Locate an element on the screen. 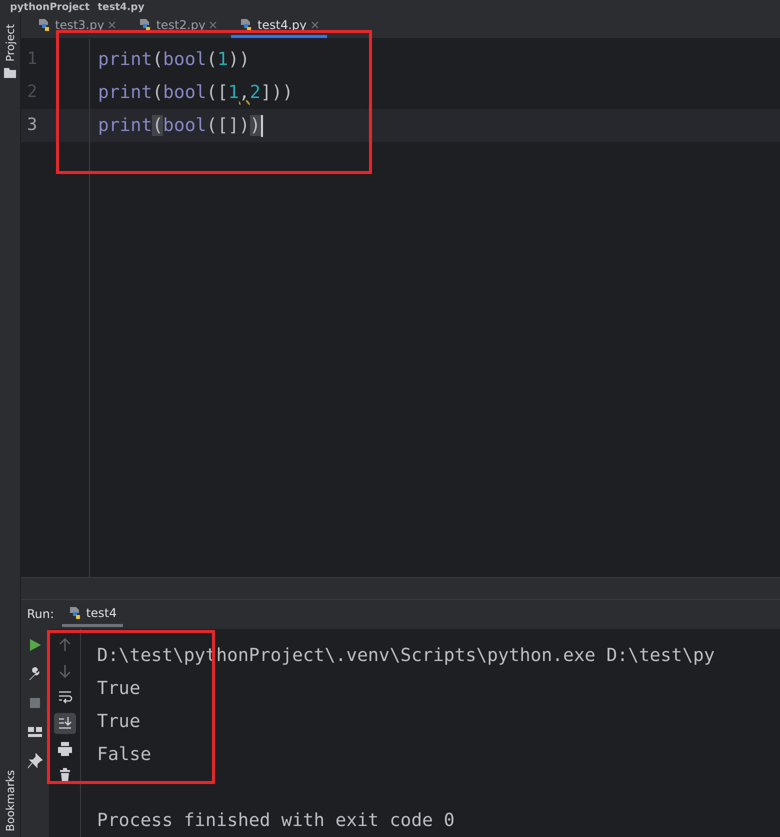  code-line: print(bool([])) is located at coordinates (179, 126).